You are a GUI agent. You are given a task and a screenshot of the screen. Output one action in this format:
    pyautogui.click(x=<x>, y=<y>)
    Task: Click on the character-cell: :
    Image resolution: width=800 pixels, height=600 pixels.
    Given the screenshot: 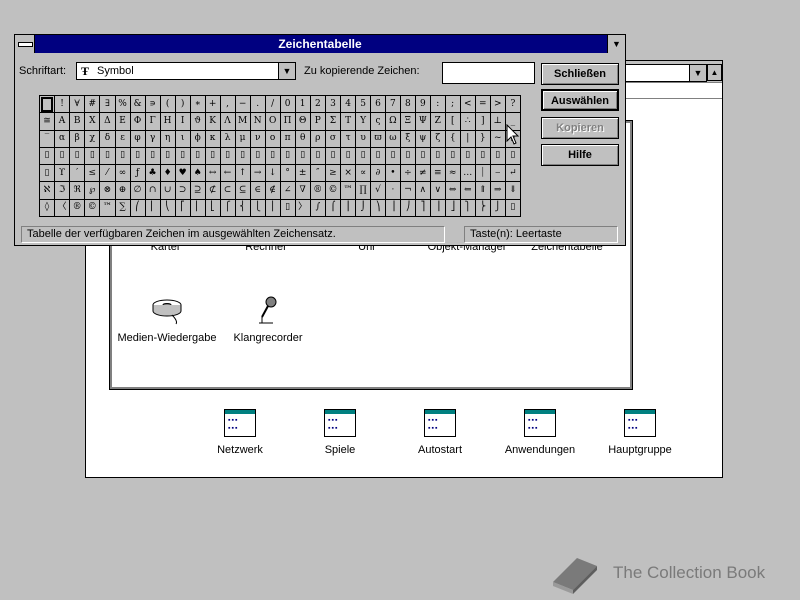 What is the action you would take?
    pyautogui.click(x=437, y=104)
    